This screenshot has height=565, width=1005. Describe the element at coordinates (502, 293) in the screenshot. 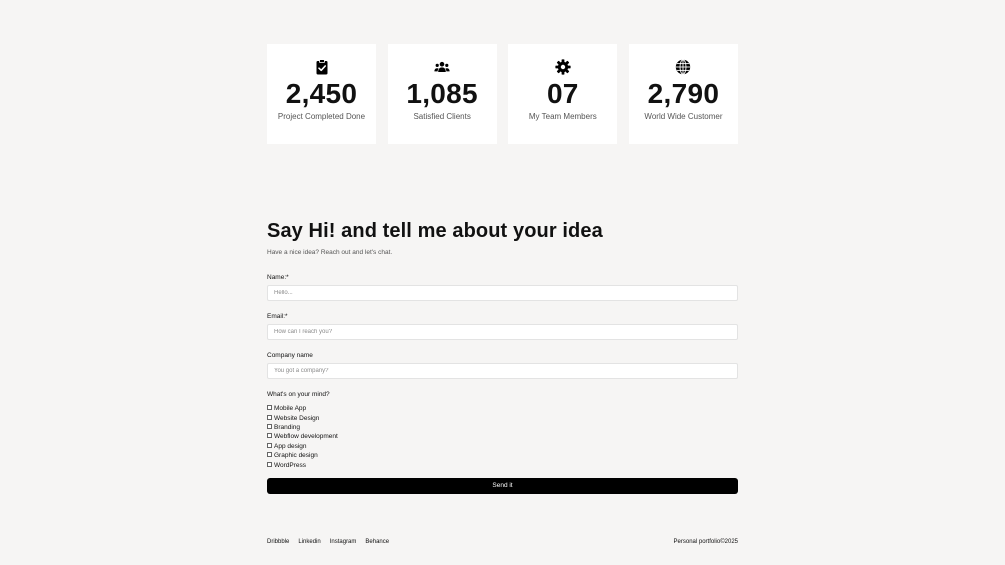

I see `name-input` at that location.